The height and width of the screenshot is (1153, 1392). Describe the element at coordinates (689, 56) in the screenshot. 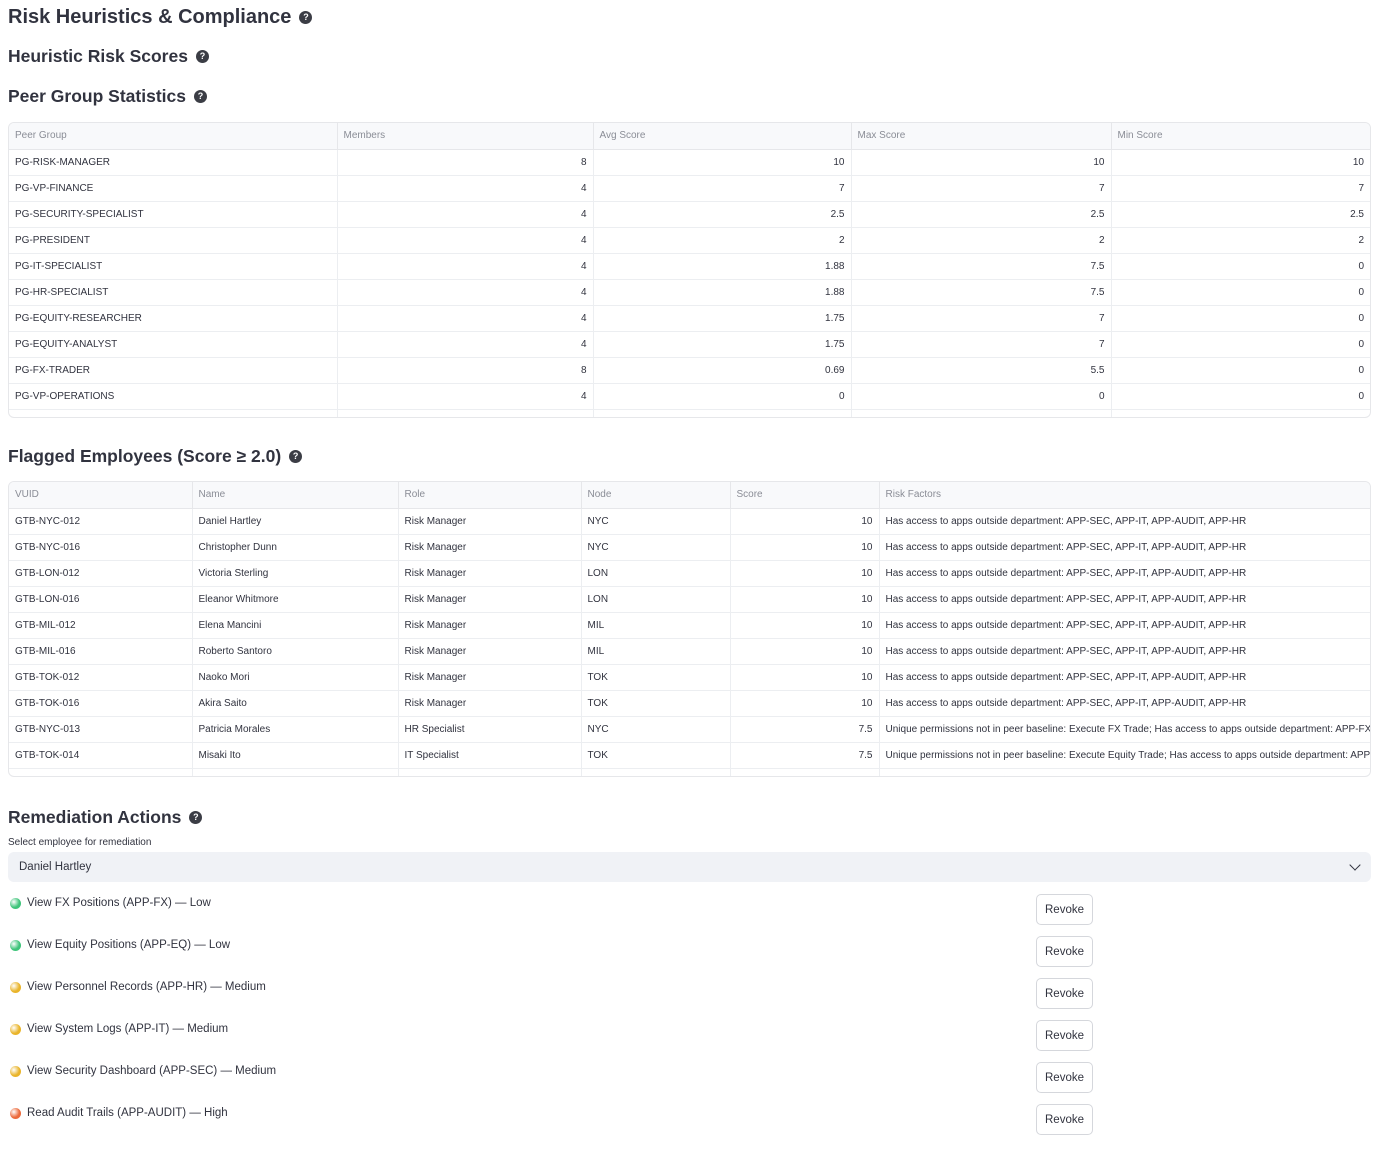

I see `heuristic-heading: Heuristic Risk Scores ?` at that location.